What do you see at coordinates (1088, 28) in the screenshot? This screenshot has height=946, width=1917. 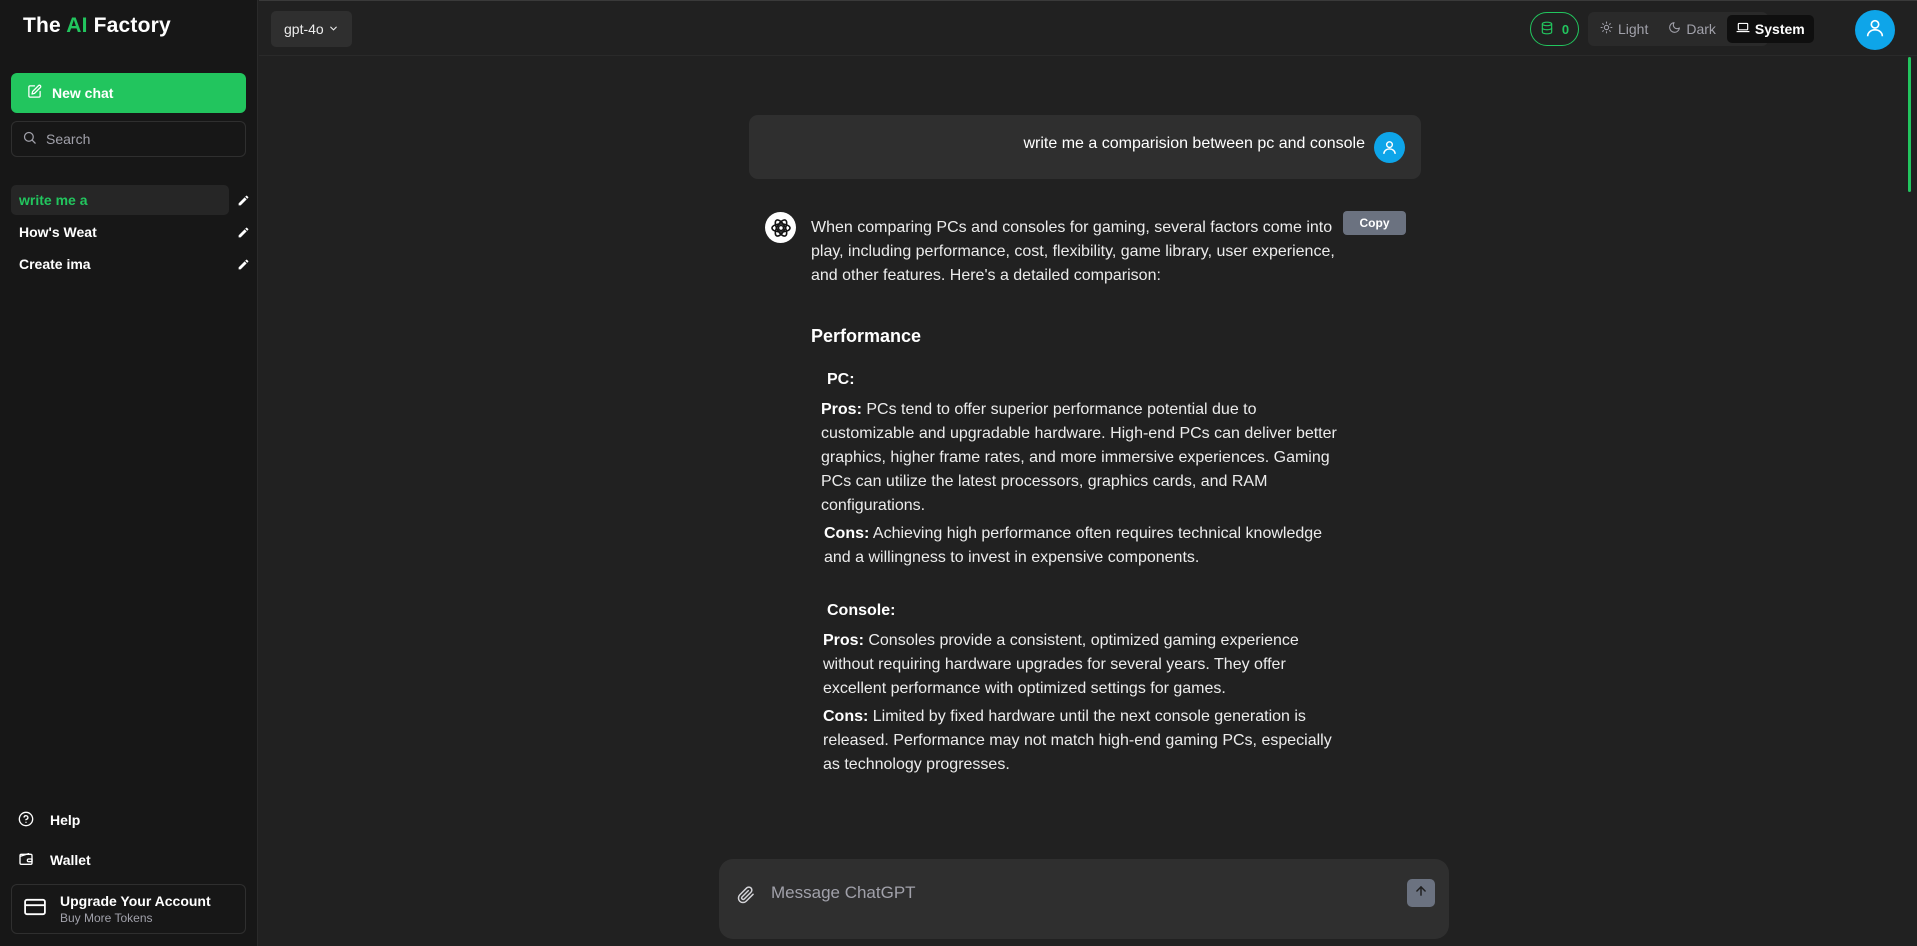 I see `top-bar: gpt-4o 0 Light Dark System` at bounding box center [1088, 28].